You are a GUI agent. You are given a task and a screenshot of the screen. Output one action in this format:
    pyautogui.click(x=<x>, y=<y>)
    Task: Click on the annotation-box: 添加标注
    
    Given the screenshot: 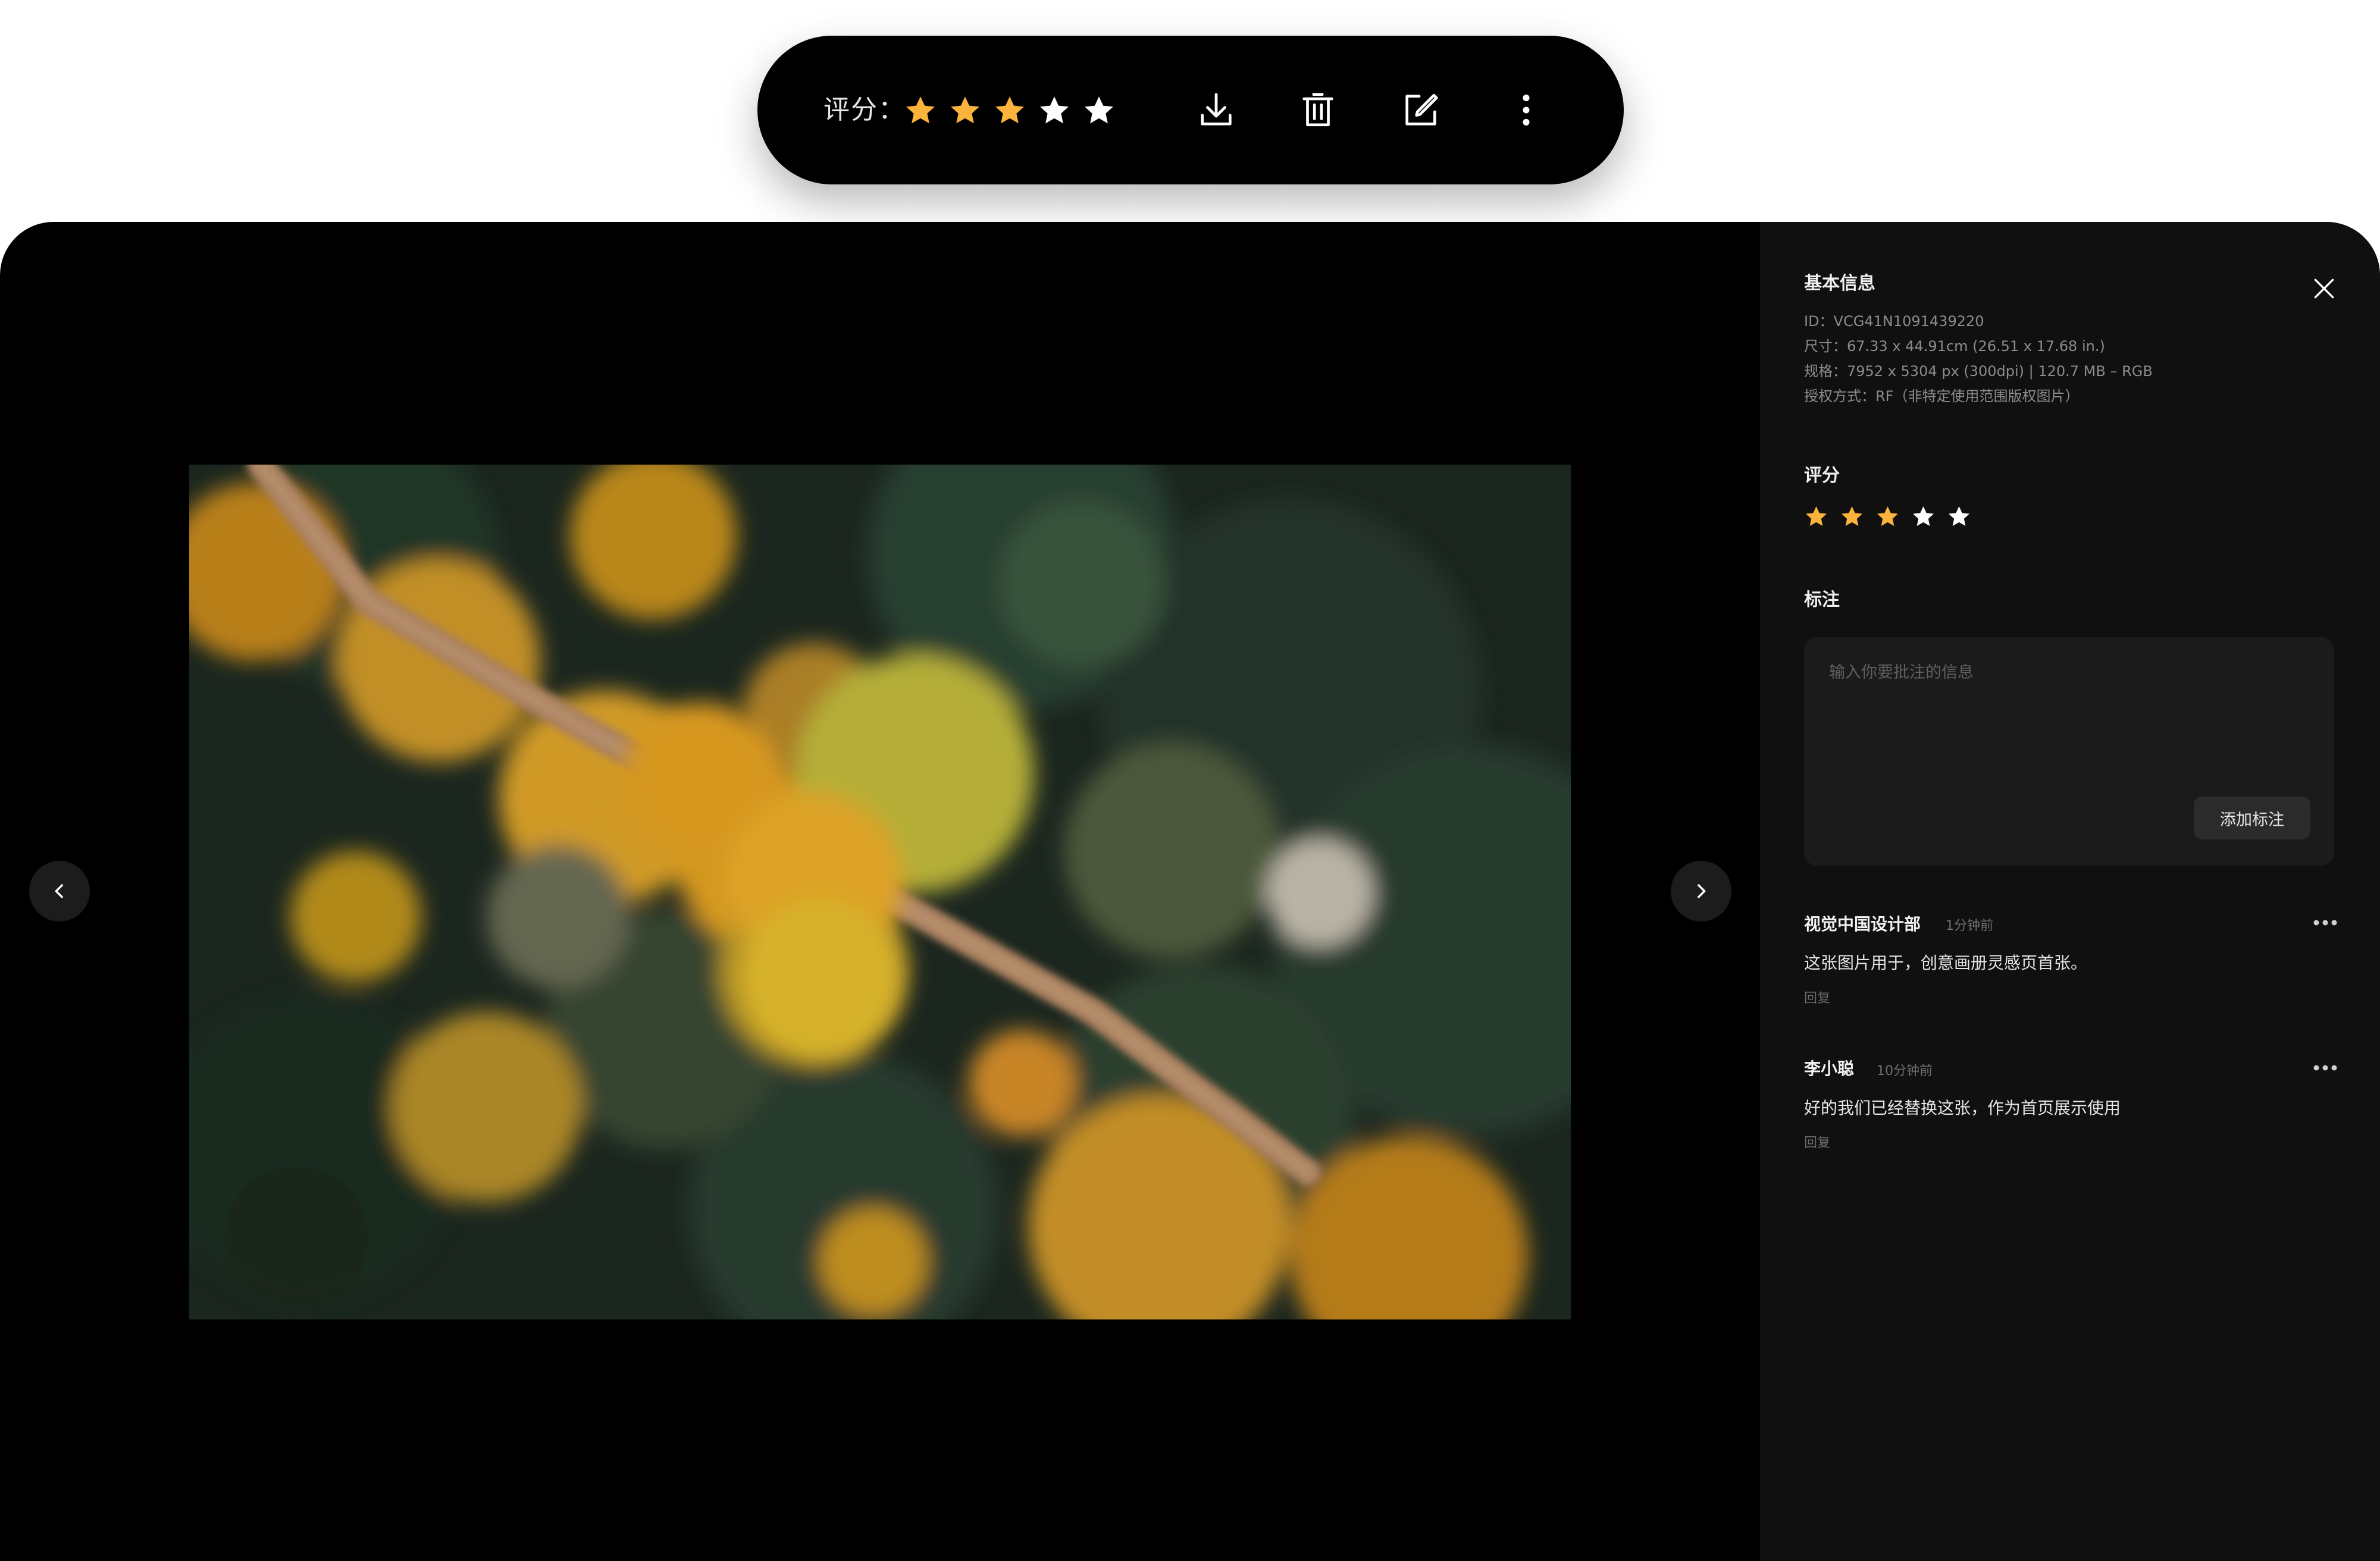 What is the action you would take?
    pyautogui.click(x=2069, y=751)
    